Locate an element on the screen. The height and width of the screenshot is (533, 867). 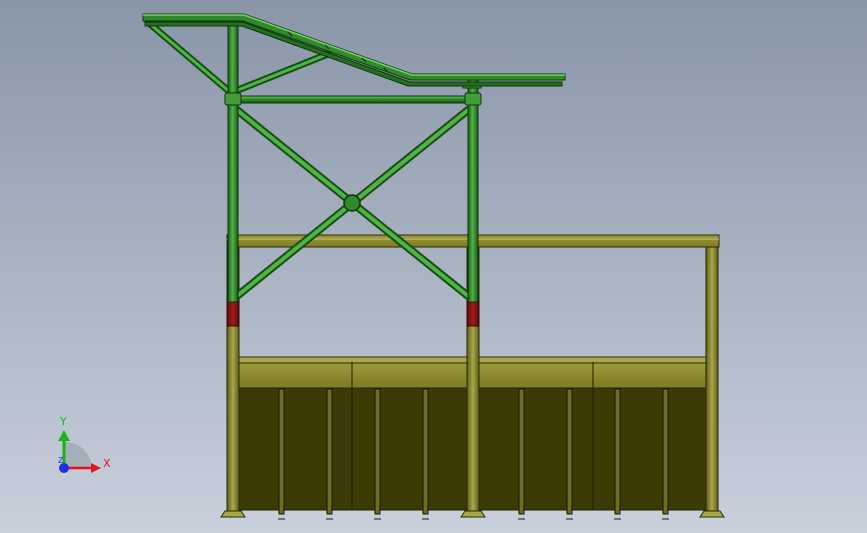
triad-arc is located at coordinates (78, 455).